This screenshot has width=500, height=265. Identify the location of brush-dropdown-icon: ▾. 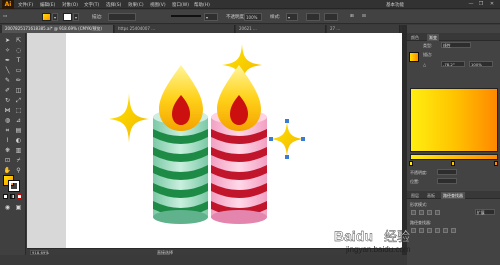
(211, 17).